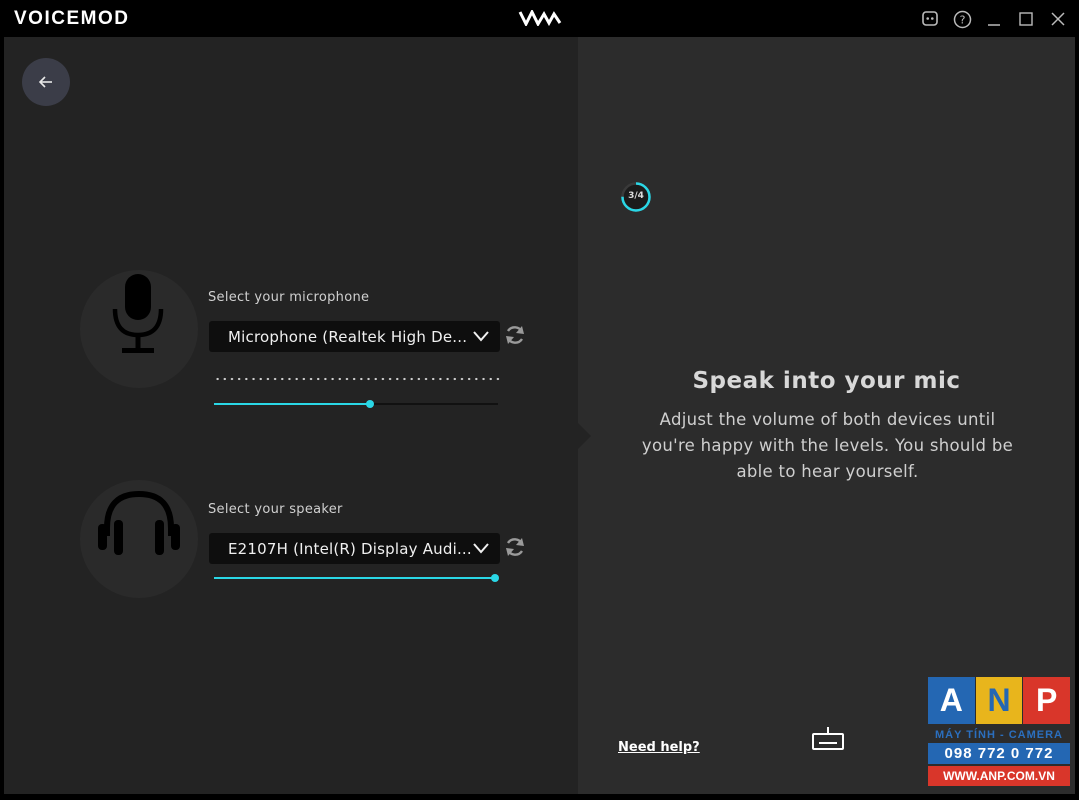  What do you see at coordinates (515, 335) in the screenshot?
I see `microphone-refresh-icon` at bounding box center [515, 335].